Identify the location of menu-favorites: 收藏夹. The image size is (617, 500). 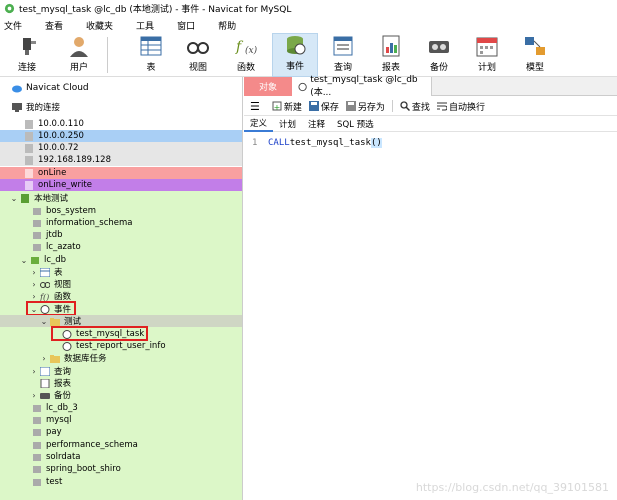
(99, 25).